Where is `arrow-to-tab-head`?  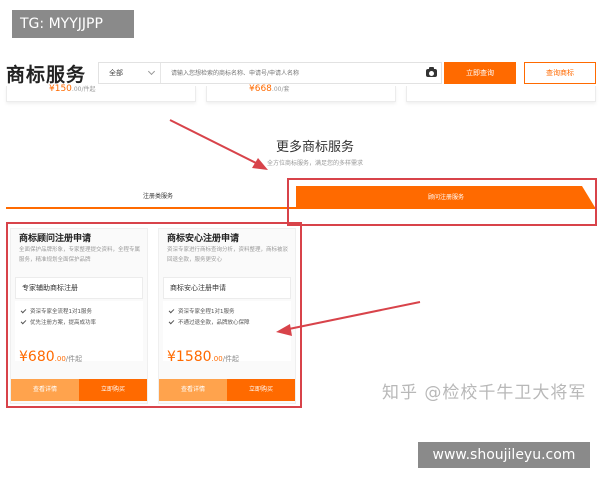
arrow-to-tab-head is located at coordinates (260, 164).